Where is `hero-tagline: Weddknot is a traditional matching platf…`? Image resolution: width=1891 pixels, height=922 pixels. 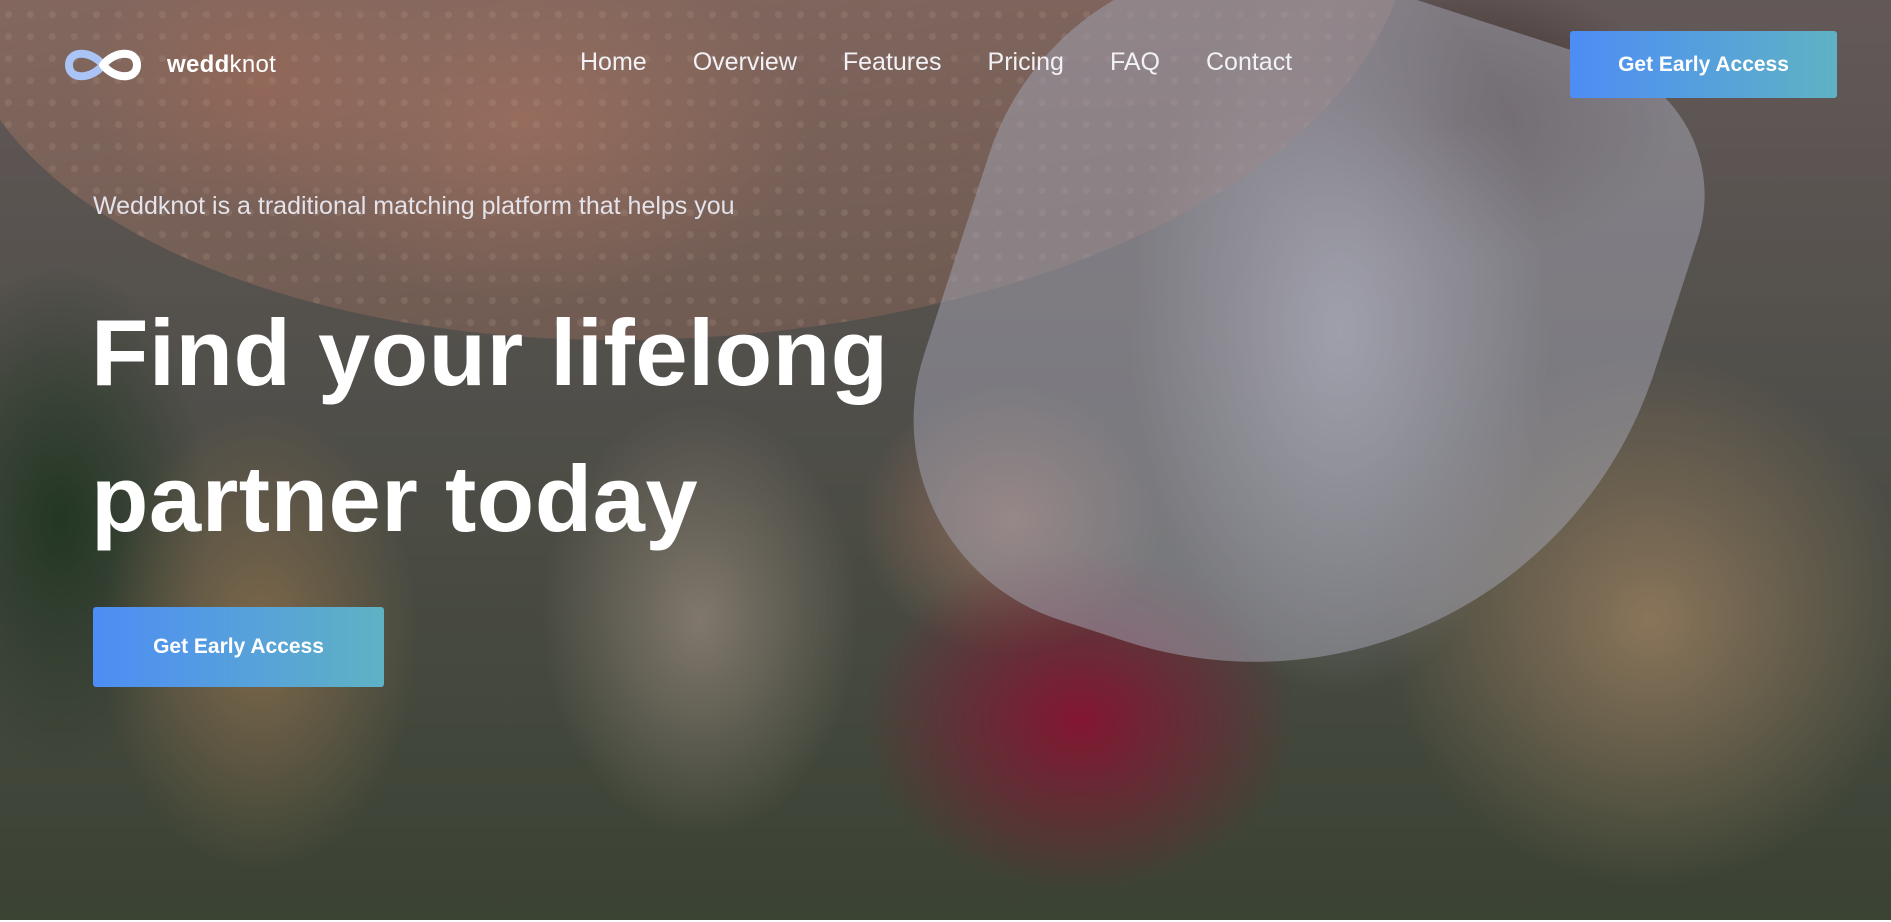
hero-tagline: Weddknot is a traditional matching platf… is located at coordinates (414, 206).